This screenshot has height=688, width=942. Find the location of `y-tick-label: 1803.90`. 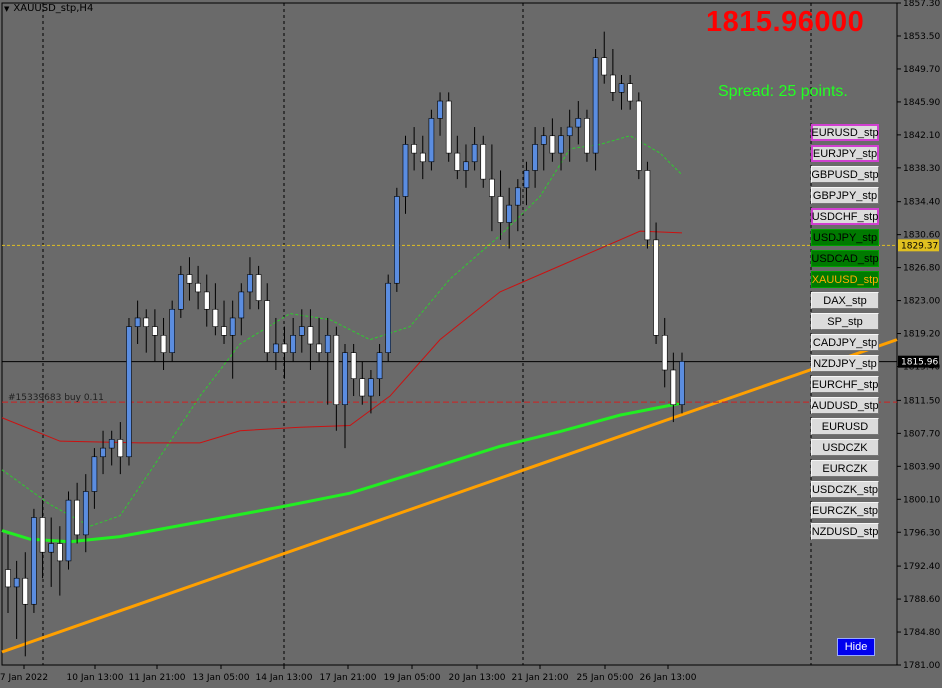

y-tick-label: 1803.90 is located at coordinates (921, 467).